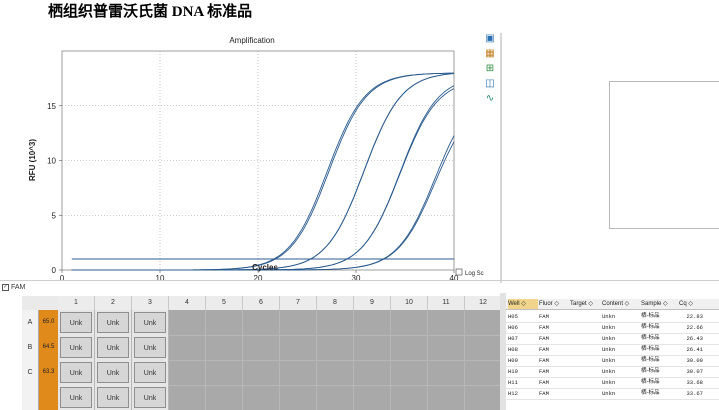 The height and width of the screenshot is (410, 719). Describe the element at coordinates (585, 304) in the screenshot. I see `column-header-target: Target ◇` at that location.